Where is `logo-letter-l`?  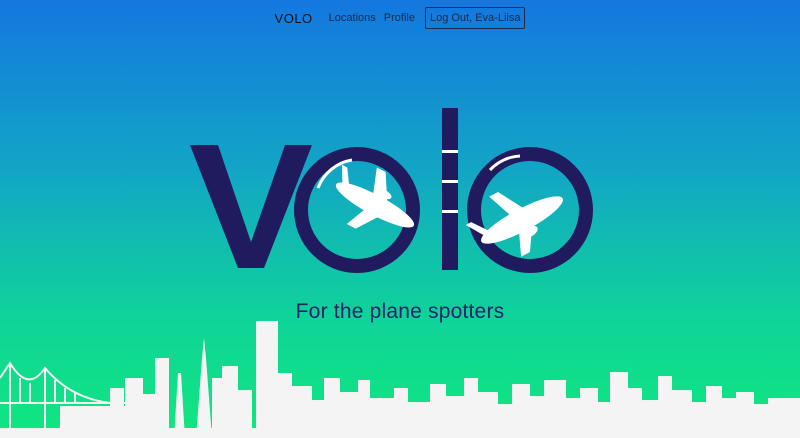
logo-letter-l is located at coordinates (450, 189).